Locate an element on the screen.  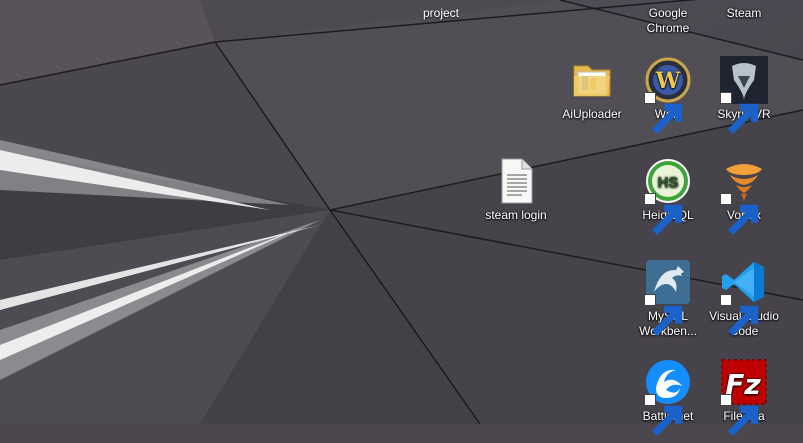
vscode-icon is located at coordinates (744, 297).